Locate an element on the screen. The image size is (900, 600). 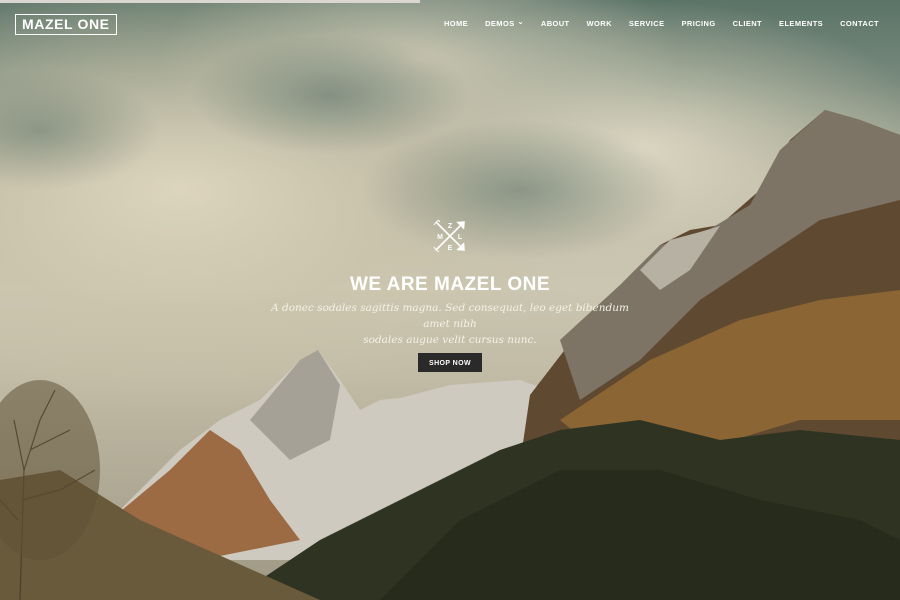
emblem-letter-bottom: E is located at coordinates (450, 248).